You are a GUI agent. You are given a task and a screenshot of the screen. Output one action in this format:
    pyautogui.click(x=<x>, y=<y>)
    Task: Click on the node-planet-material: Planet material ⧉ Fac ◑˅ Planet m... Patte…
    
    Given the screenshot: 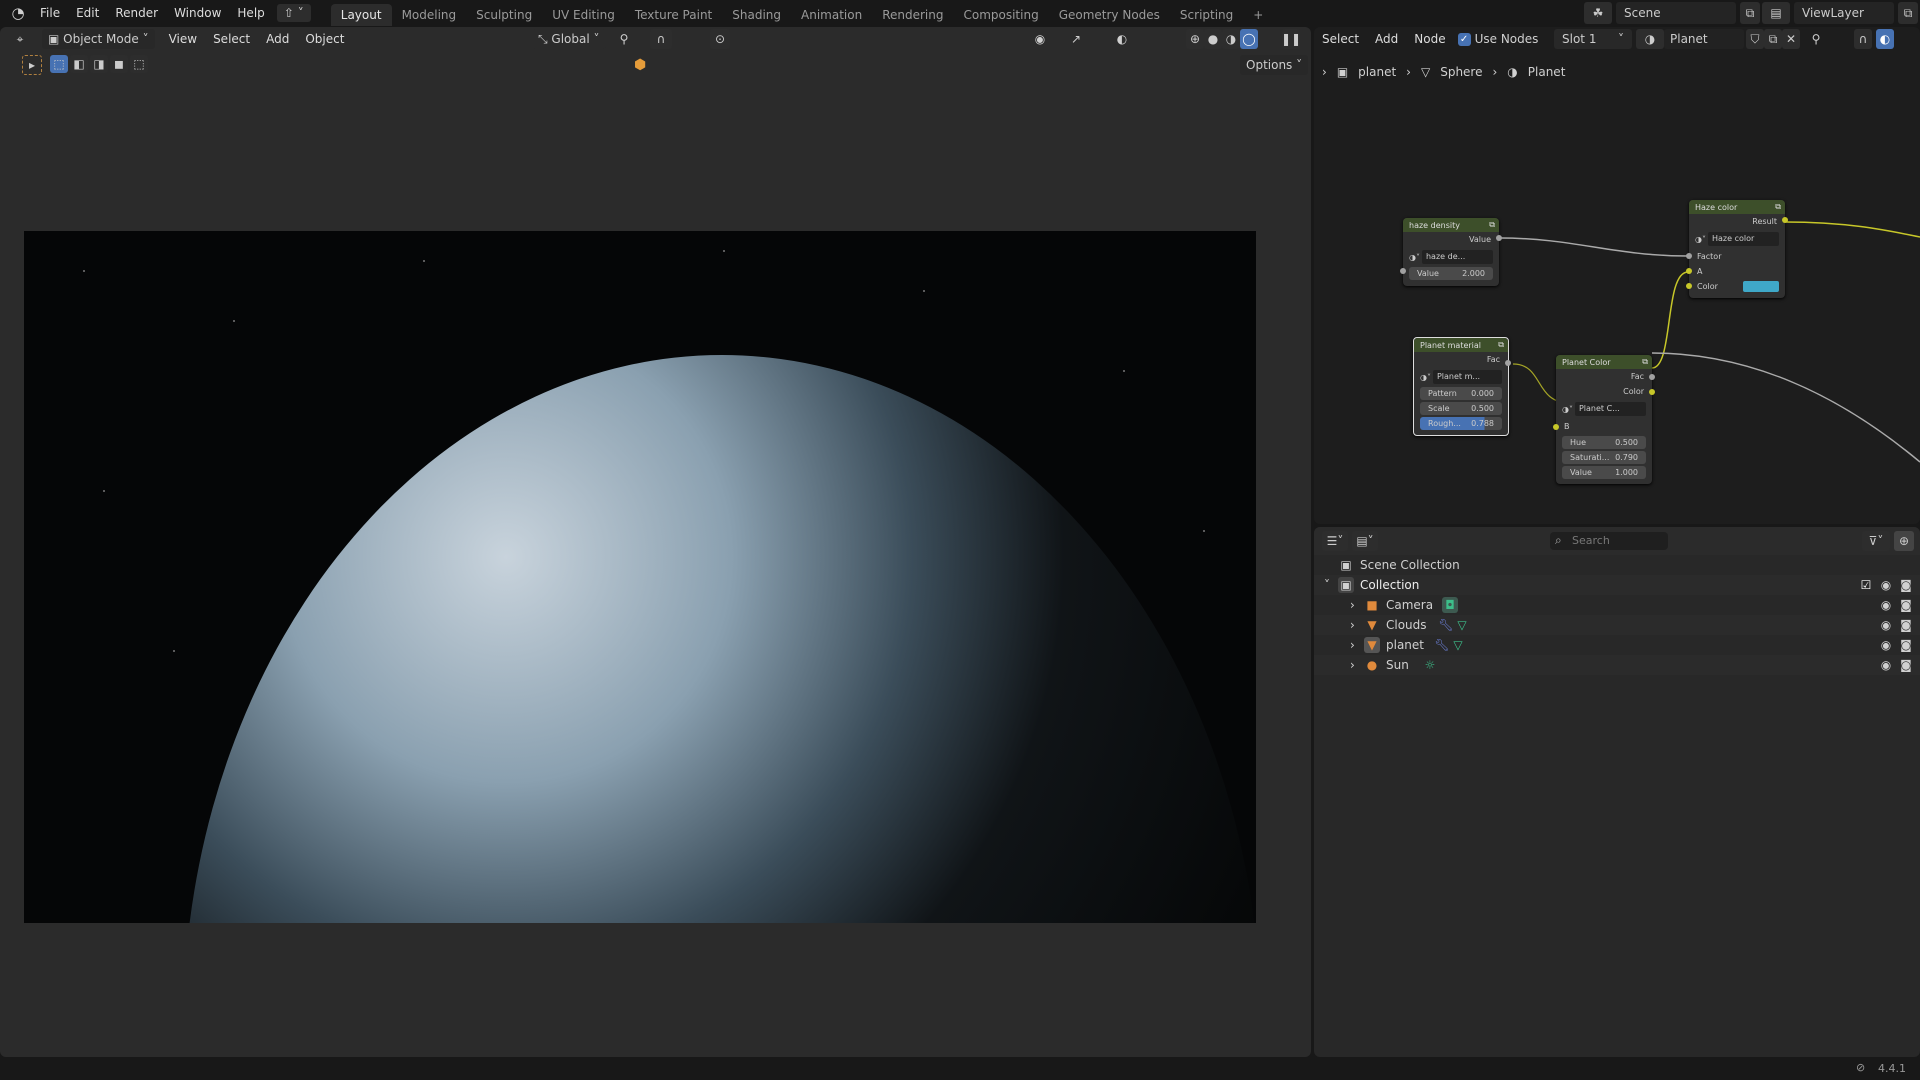 What is the action you would take?
    pyautogui.click(x=1462, y=386)
    